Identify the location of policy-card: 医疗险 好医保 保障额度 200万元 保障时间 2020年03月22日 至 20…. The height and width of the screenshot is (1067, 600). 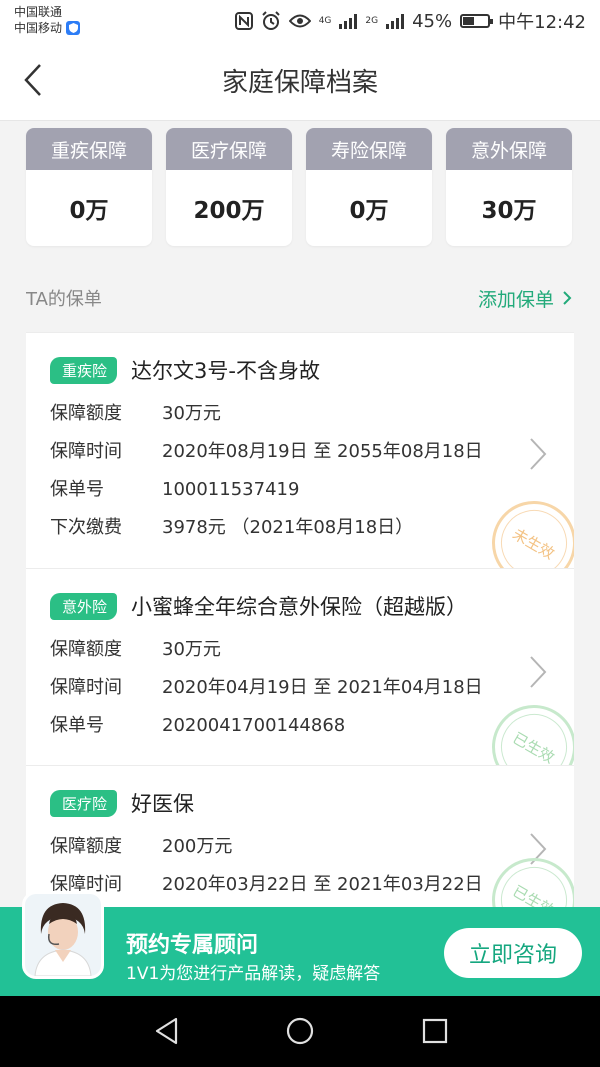
(300, 844).